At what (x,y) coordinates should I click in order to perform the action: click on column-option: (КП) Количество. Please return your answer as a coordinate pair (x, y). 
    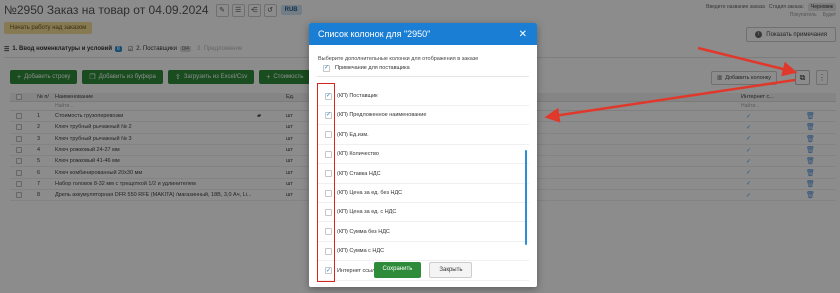
    Looking at the image, I should click on (423, 155).